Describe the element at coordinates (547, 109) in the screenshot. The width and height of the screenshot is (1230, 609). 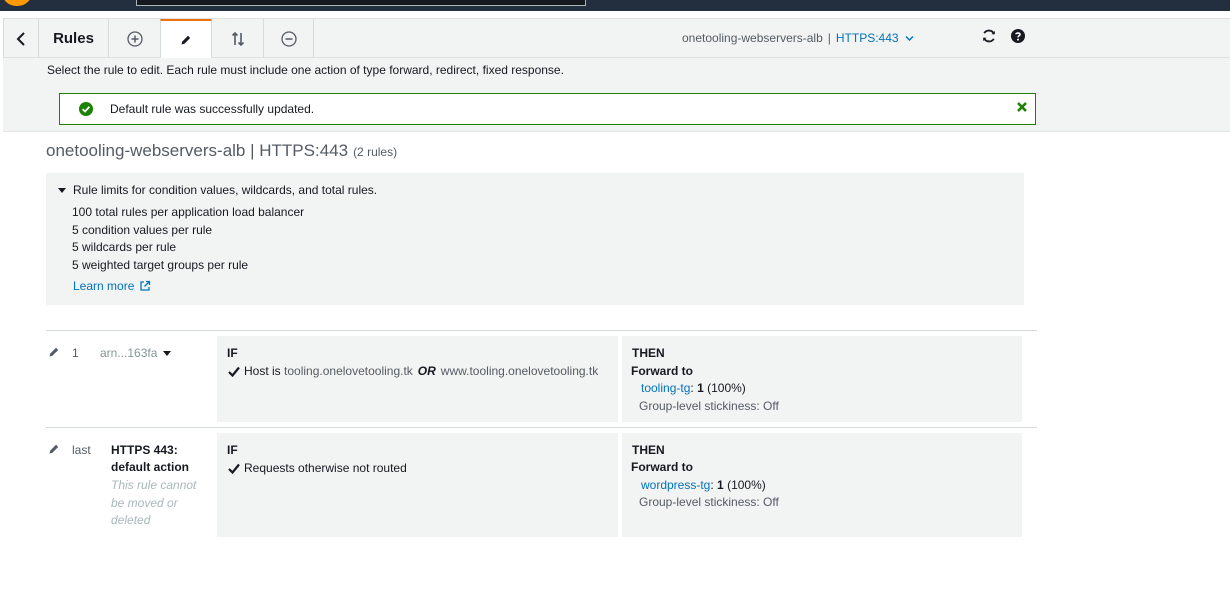
I see `success-flash: Default rule was successfully updated.` at that location.